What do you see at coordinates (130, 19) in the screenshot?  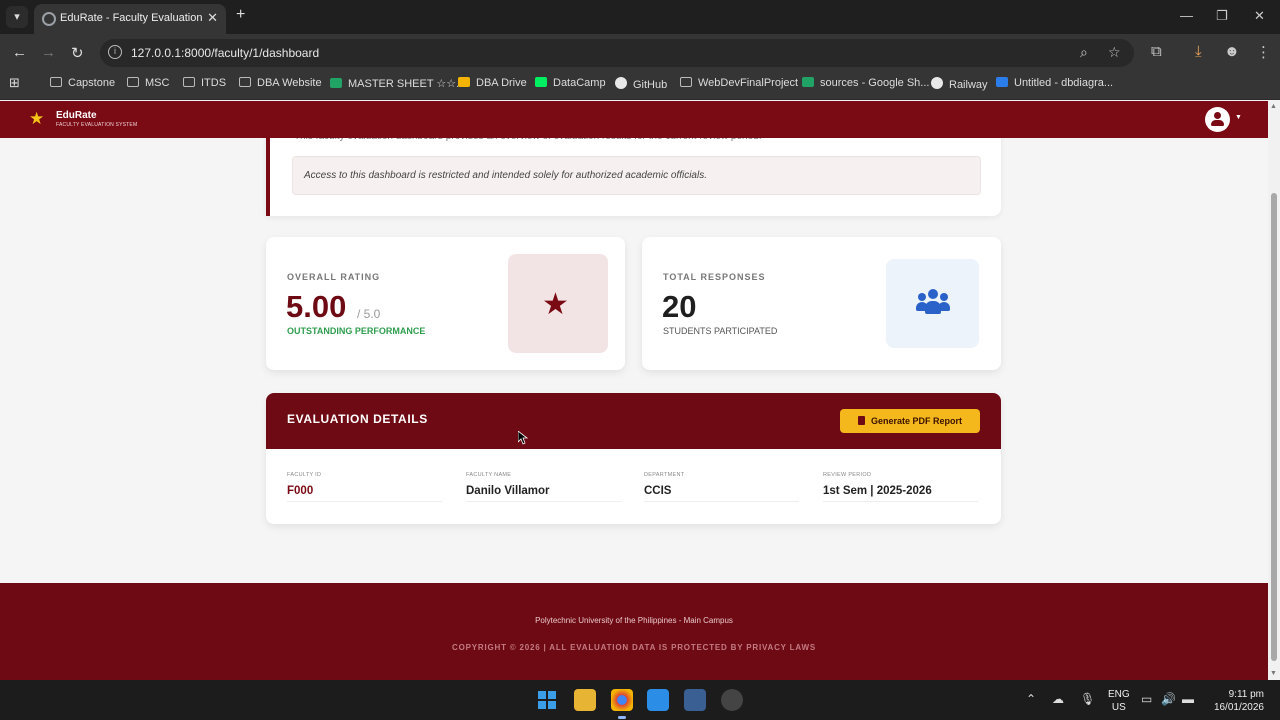 I see `browser-tab: EduRate - Faculty Evaluation Sy ✕` at bounding box center [130, 19].